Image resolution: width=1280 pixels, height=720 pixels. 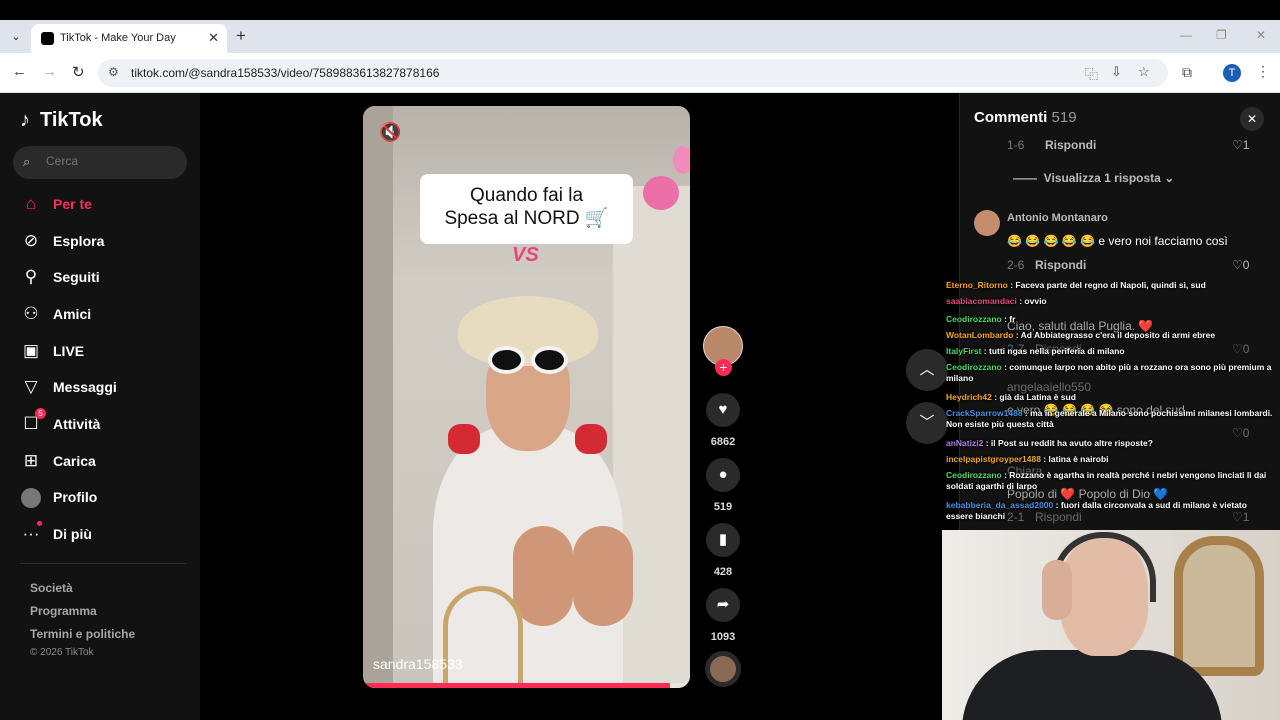 What do you see at coordinates (85, 387) in the screenshot?
I see `nav-label: Messaggi` at bounding box center [85, 387].